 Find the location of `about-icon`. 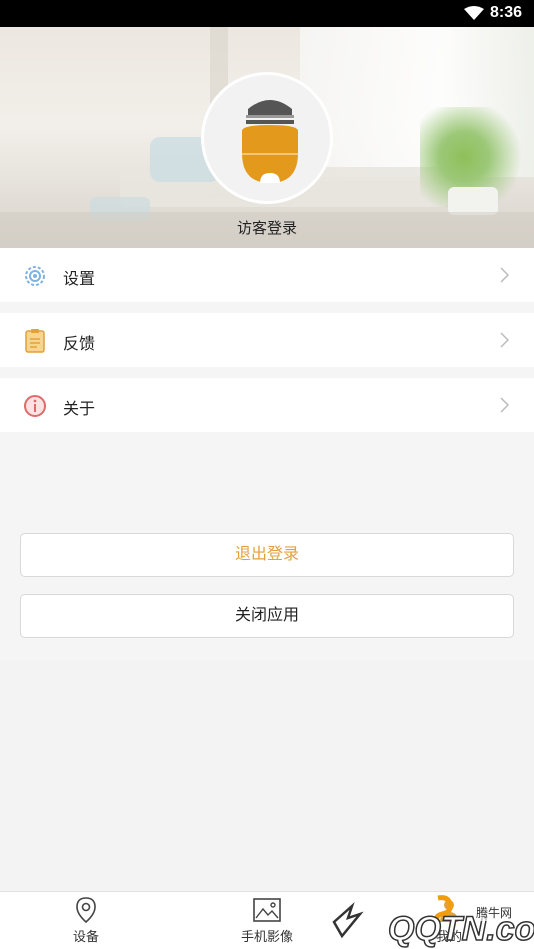

about-icon is located at coordinates (35, 406).